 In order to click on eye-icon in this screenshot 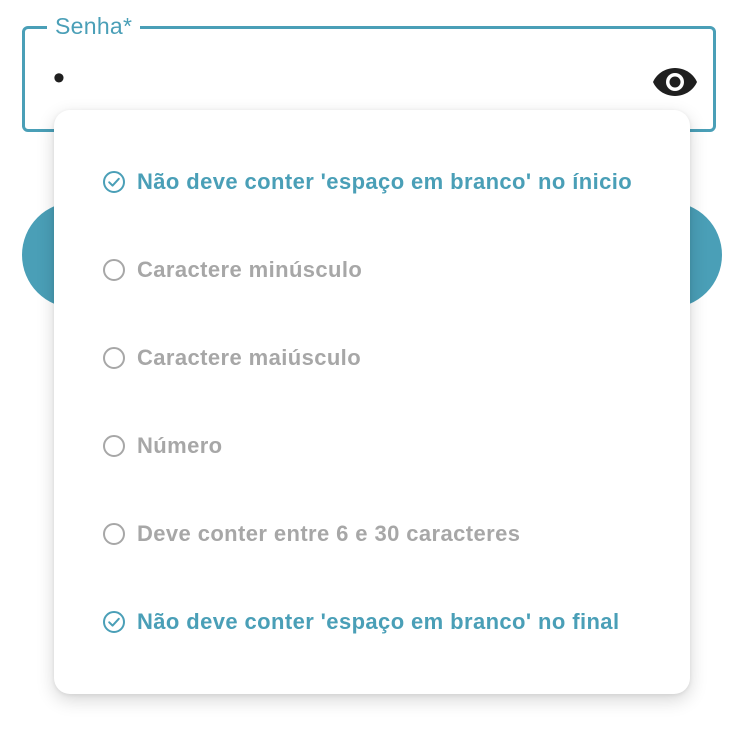, I will do `click(675, 82)`.